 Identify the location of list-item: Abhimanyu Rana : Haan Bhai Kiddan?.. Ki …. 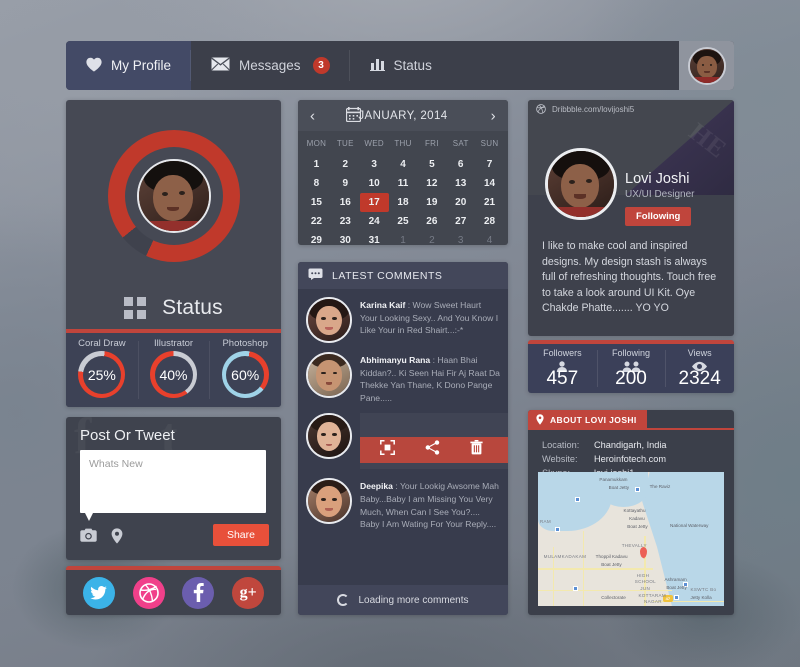
(403, 378).